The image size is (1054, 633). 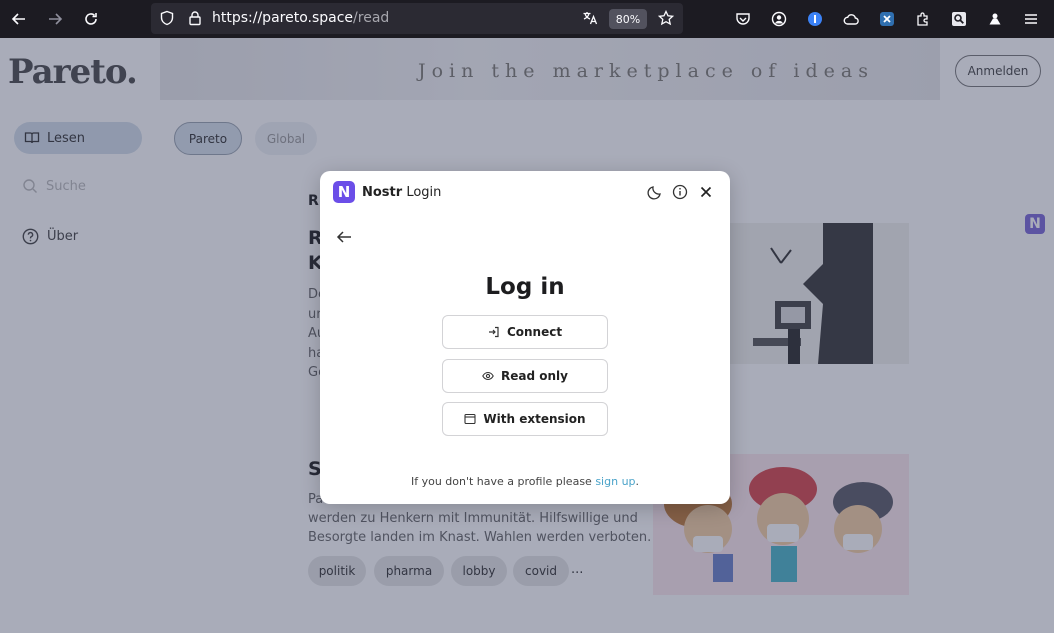 I want to click on close-icon, so click(x=706, y=192).